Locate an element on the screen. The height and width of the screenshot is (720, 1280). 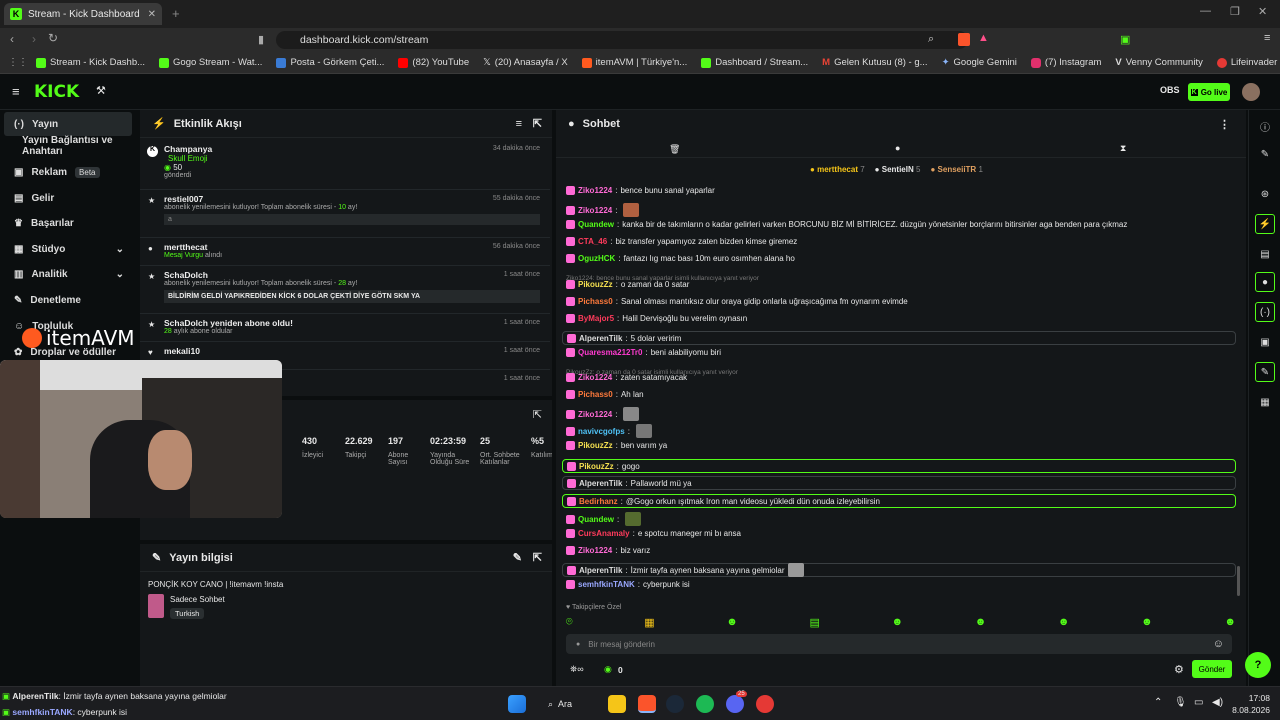
bookmark-item: (7) Instagram is located at coordinates (1065, 62).